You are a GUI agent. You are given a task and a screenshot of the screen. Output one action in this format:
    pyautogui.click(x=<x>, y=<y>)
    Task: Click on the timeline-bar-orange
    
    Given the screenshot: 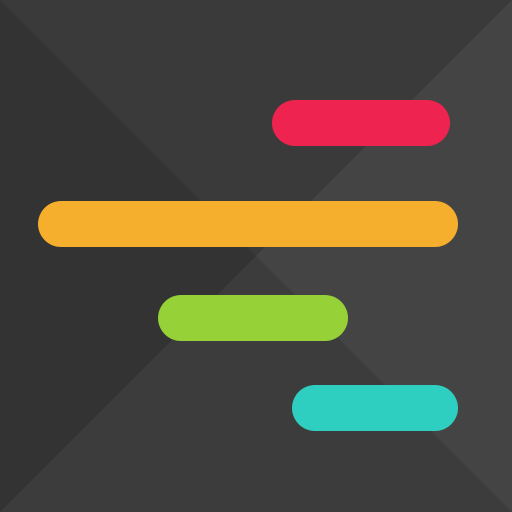 What is the action you would take?
    pyautogui.click(x=248, y=224)
    